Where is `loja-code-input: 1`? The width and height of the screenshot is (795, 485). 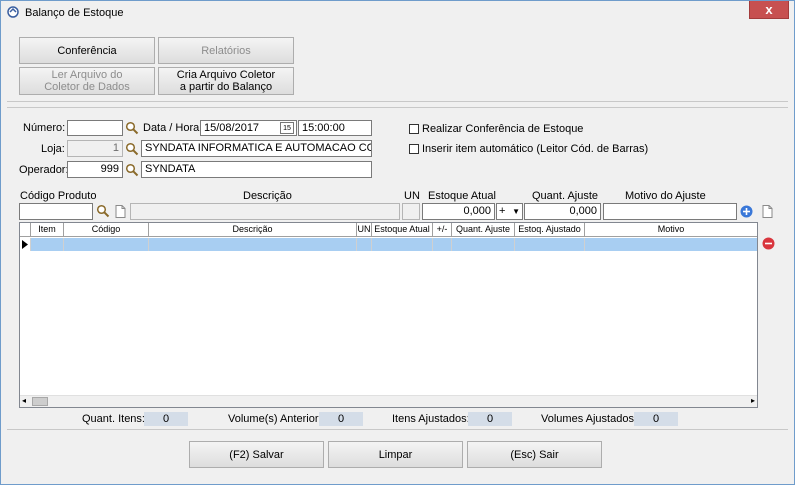
loja-code-input: 1 is located at coordinates (95, 148).